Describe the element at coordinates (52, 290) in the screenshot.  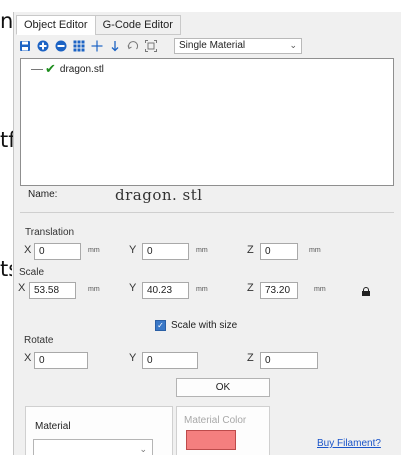
I see `scale-x-input: 53.58` at that location.